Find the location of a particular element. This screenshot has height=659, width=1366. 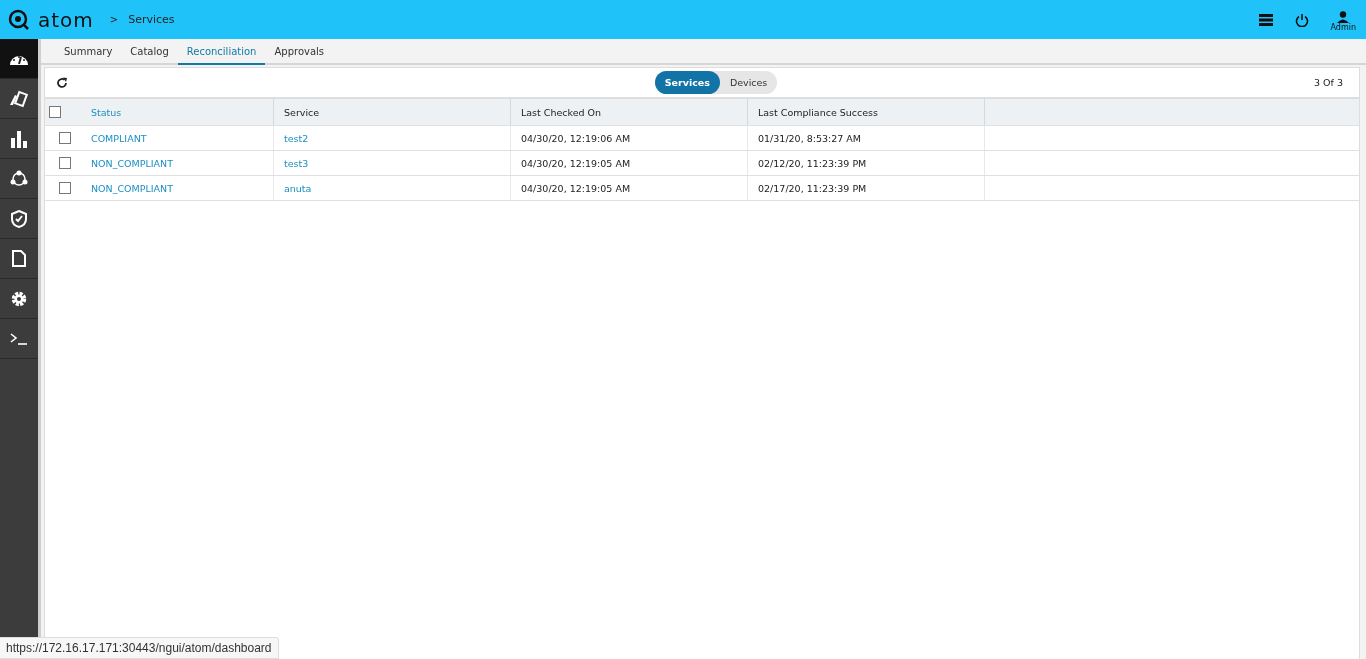

network-icon is located at coordinates (19, 178).